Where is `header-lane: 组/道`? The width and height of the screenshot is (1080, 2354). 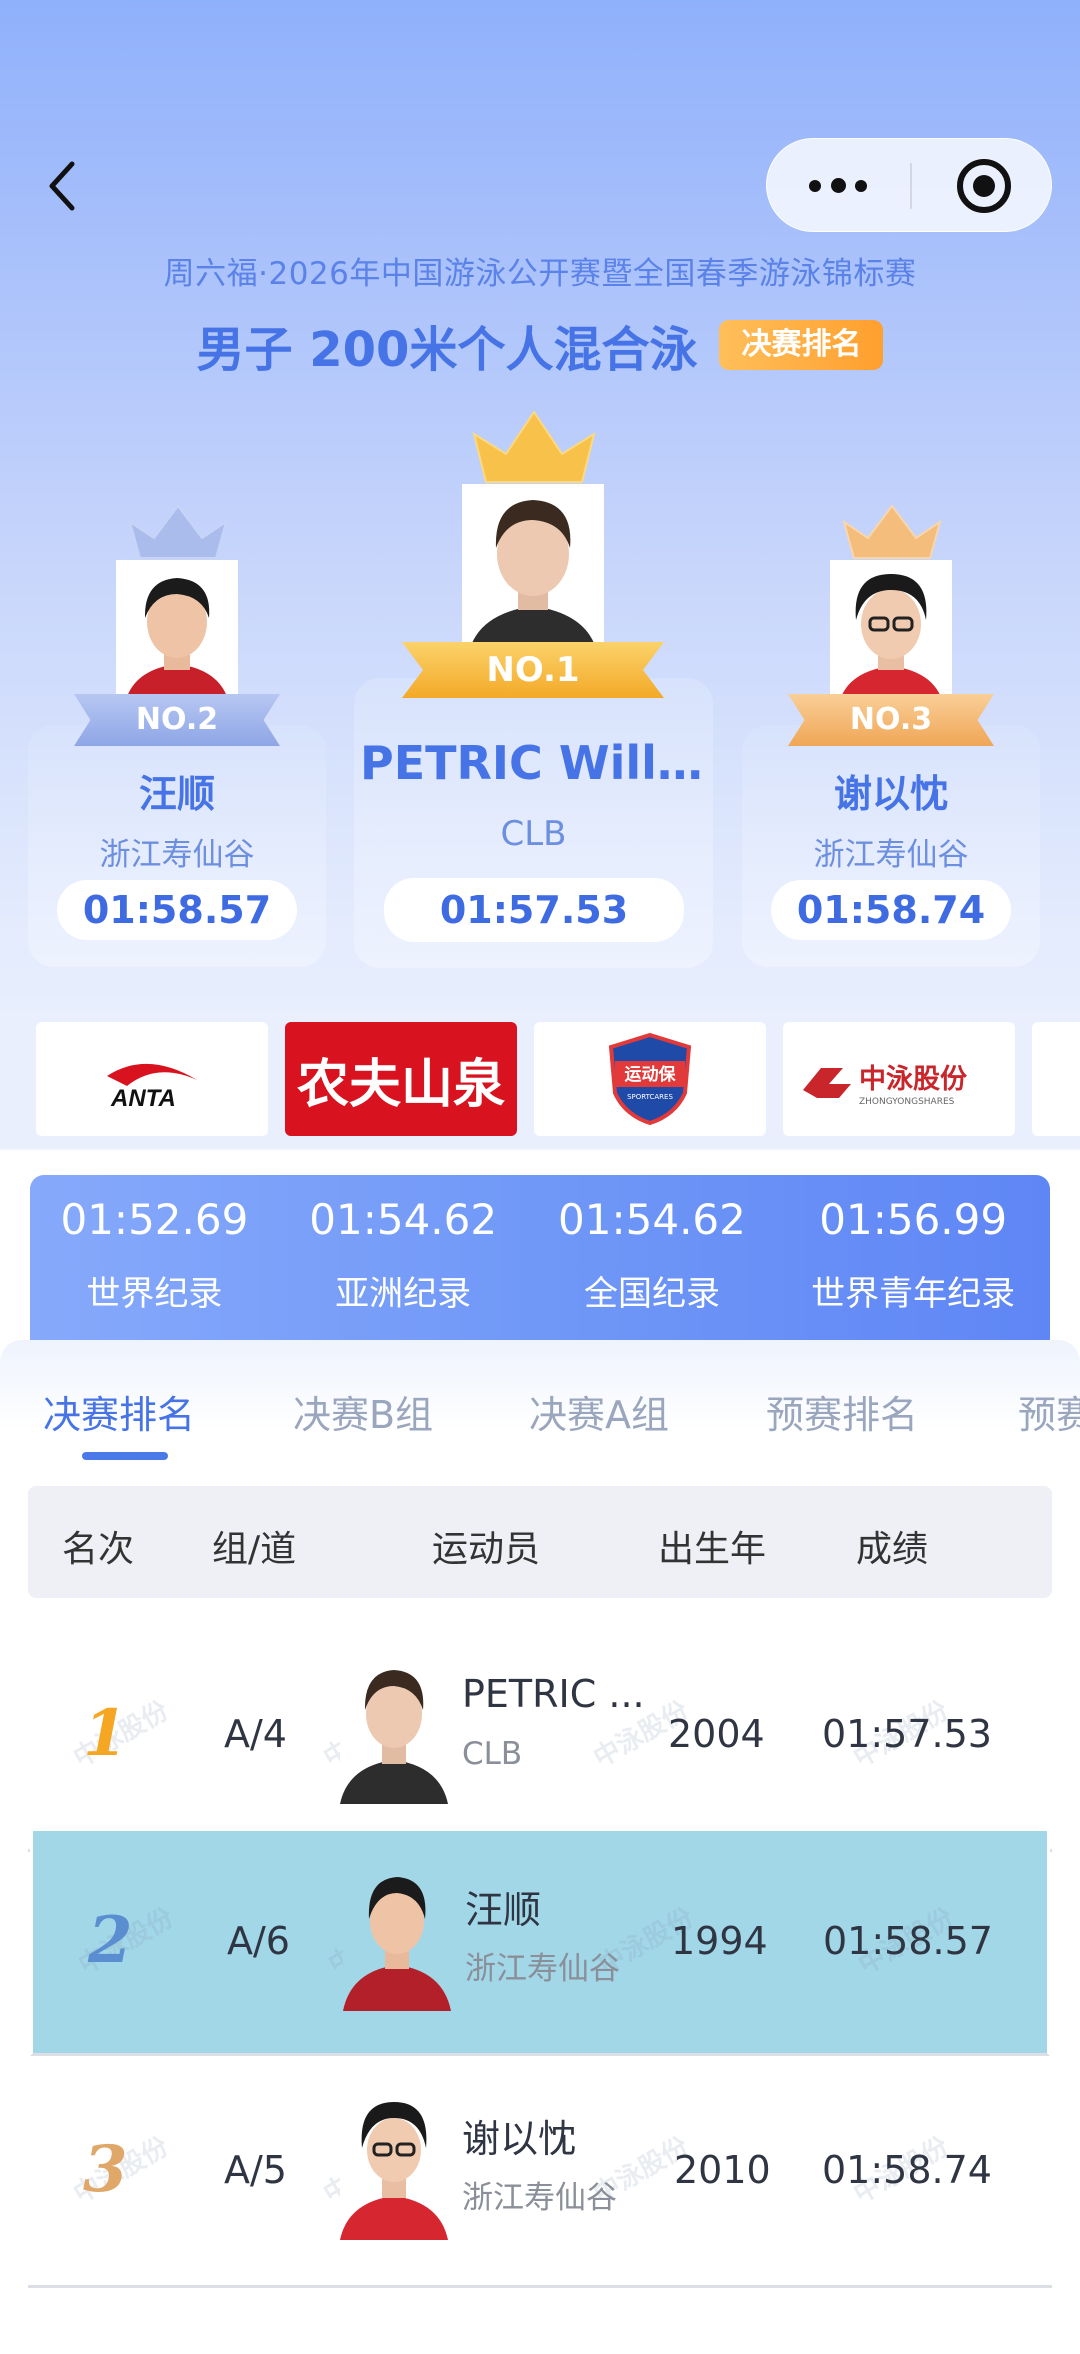
header-lane: 组/道 is located at coordinates (254, 1549).